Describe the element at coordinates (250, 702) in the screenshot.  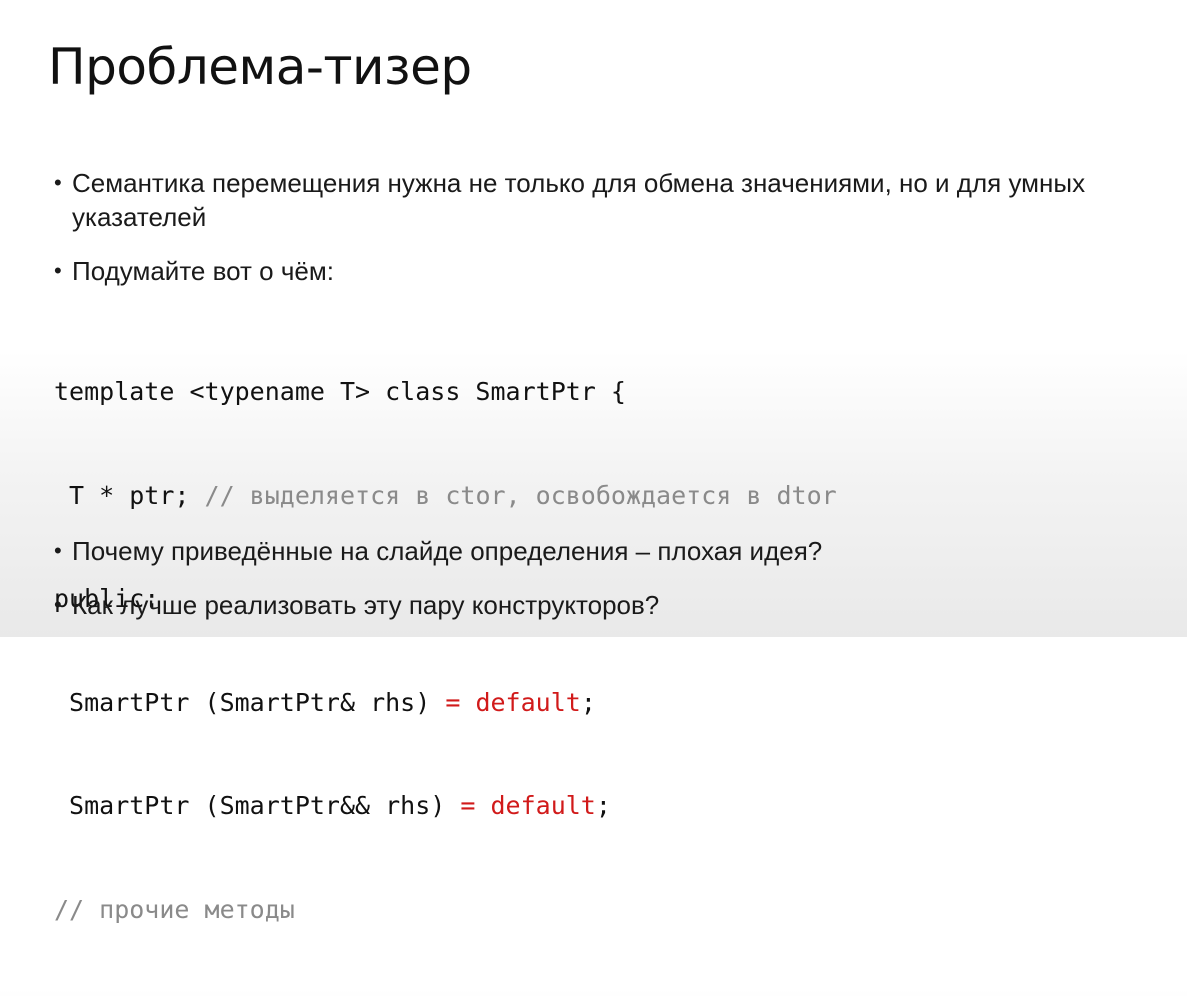
I see `code-text: SmartPtr (SmartPtr& rhs)` at that location.